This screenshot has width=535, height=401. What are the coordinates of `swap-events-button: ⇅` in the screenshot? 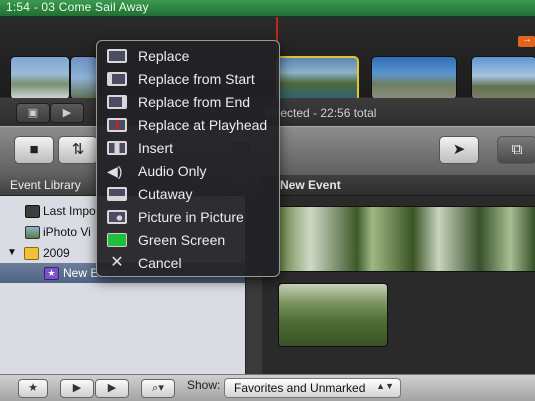 It's located at (78, 150).